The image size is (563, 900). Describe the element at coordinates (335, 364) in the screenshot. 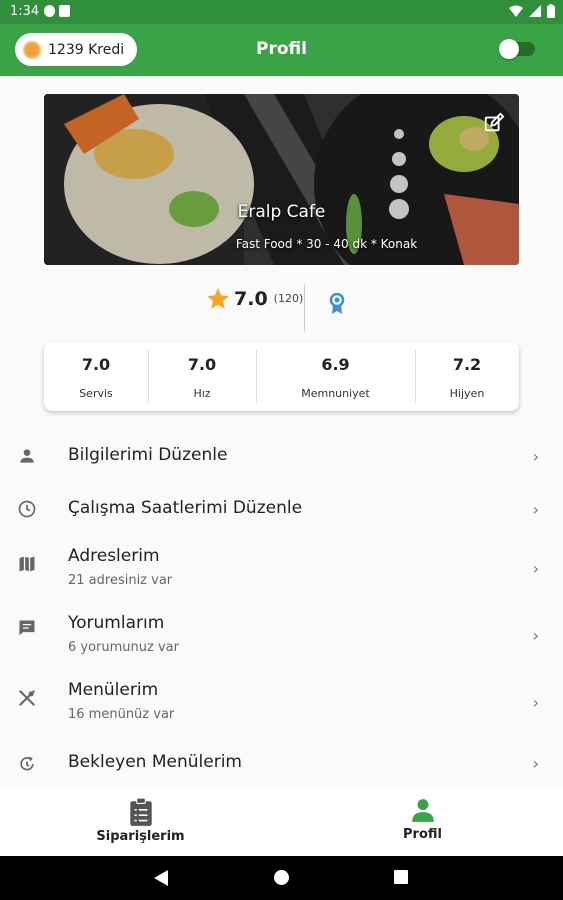

I see `score-value: 6.9` at that location.